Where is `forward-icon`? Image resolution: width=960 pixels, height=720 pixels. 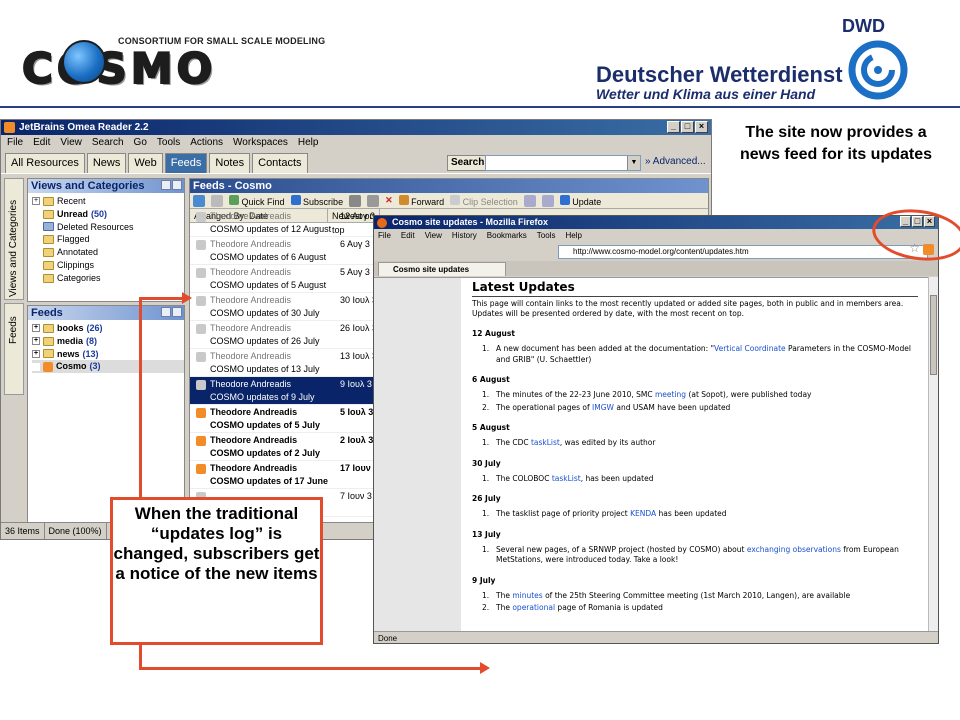
forward-icon is located at coordinates (217, 200).